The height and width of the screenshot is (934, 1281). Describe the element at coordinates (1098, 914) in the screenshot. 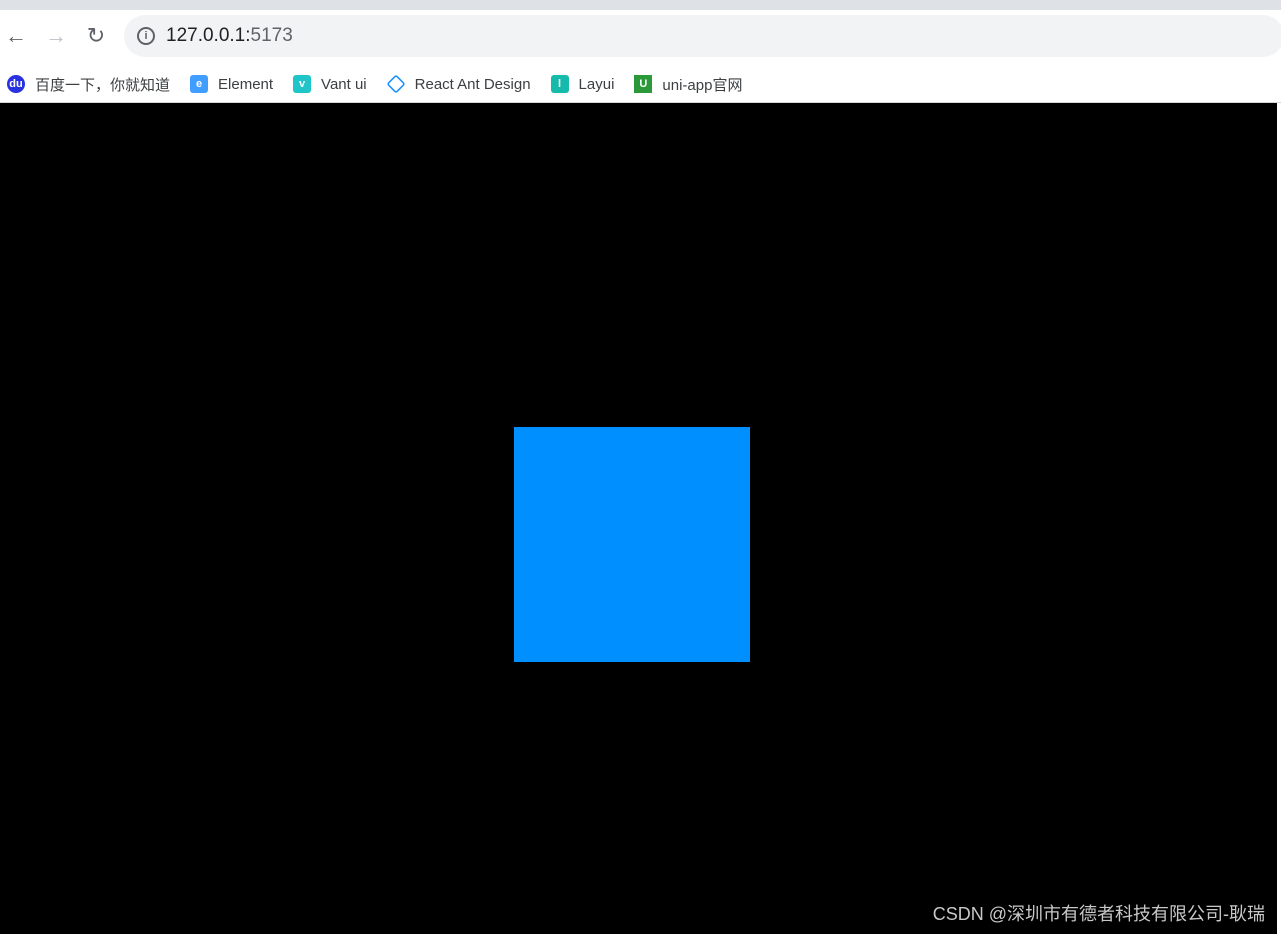

I see `watermark: CSDN @深圳市有德者科技有限公司-耿瑞` at that location.